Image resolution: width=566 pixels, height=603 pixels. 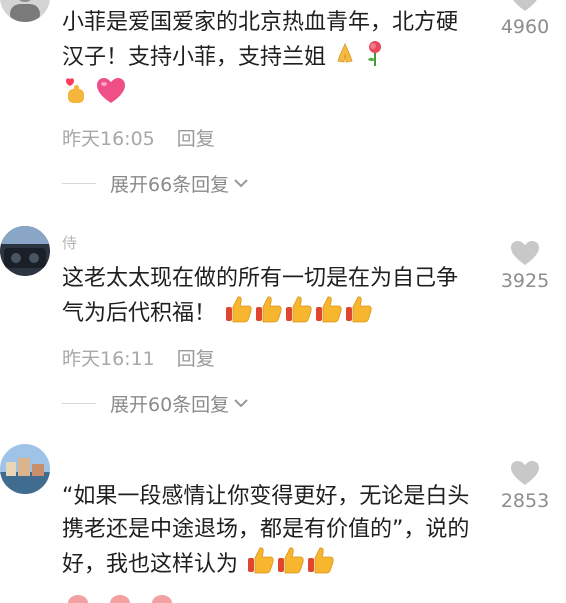 I want to click on comment-meta: 昨天16:11 回复, so click(x=138, y=357).